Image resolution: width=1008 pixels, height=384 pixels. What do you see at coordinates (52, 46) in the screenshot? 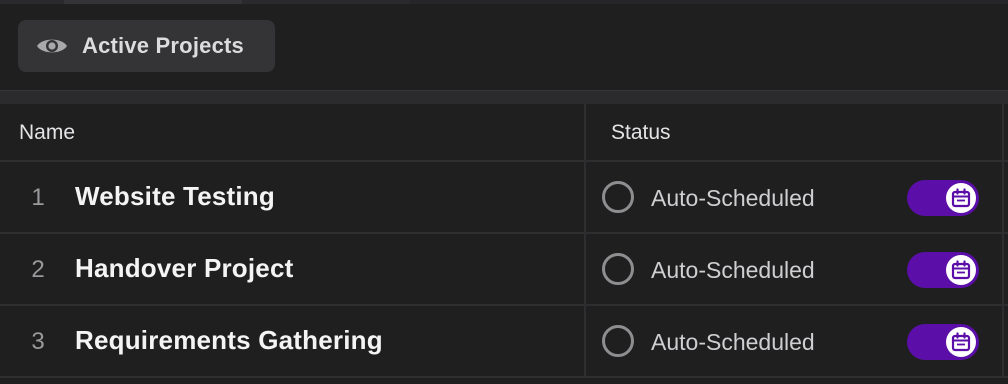
I see `eye-icon` at bounding box center [52, 46].